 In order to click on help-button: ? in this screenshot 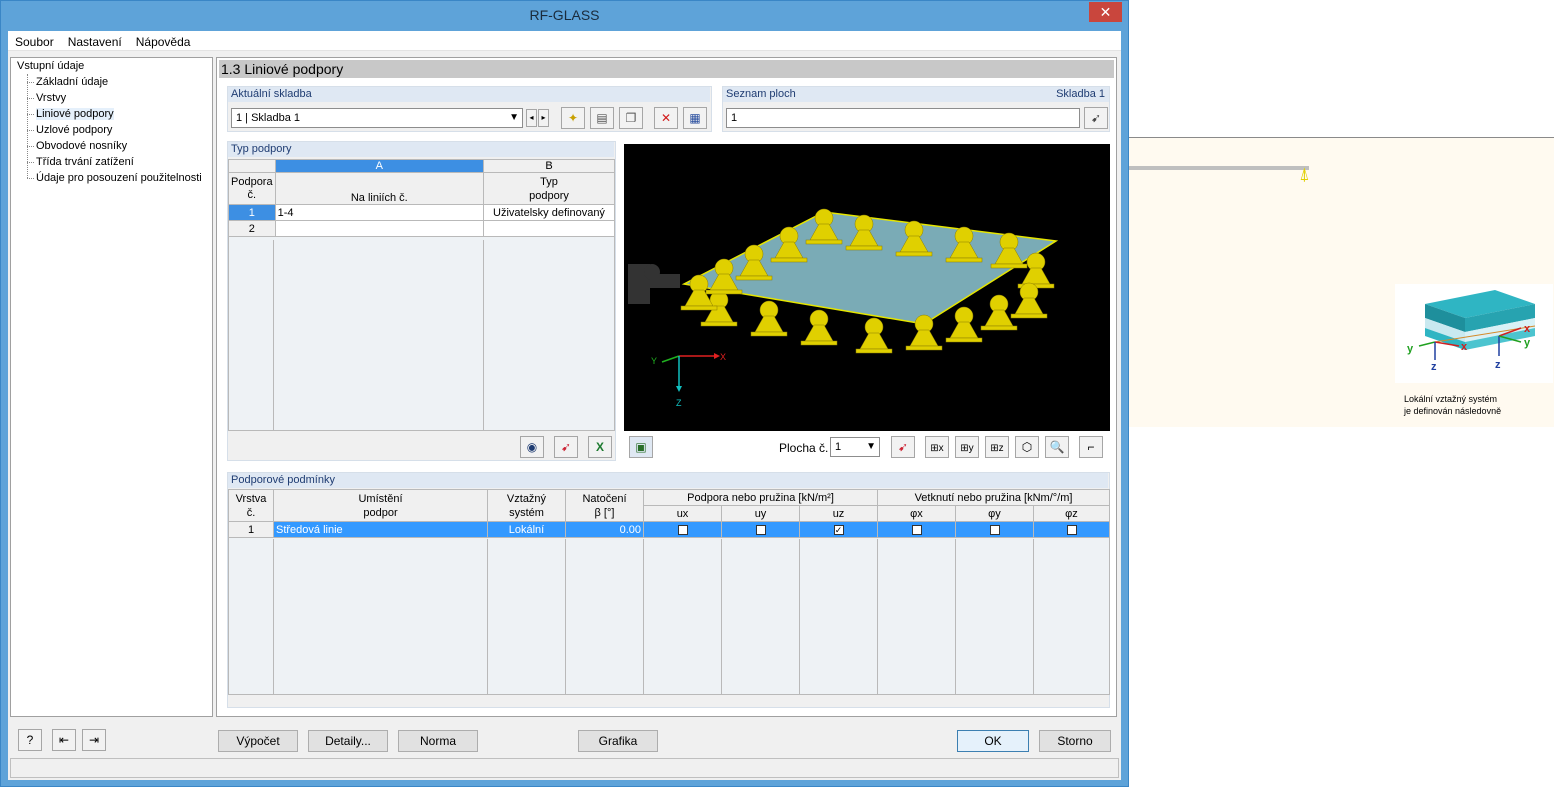, I will do `click(30, 740)`.